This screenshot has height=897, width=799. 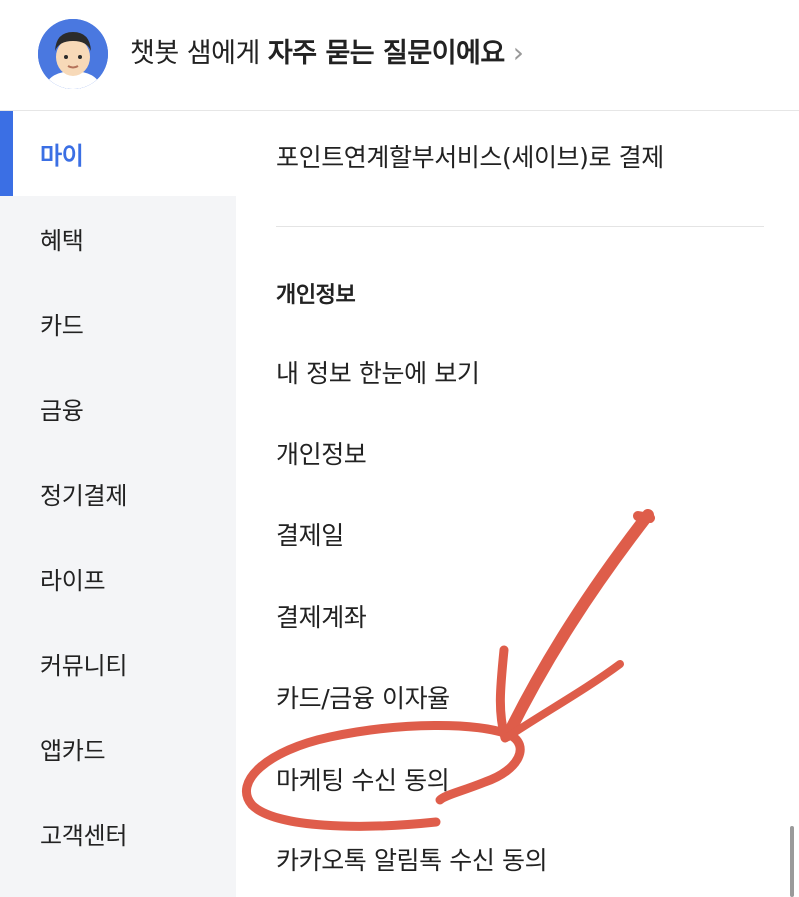 What do you see at coordinates (470, 156) in the screenshot?
I see `menu-item-point-installment: 포인트연계할부서비스(세이브)로 결제` at bounding box center [470, 156].